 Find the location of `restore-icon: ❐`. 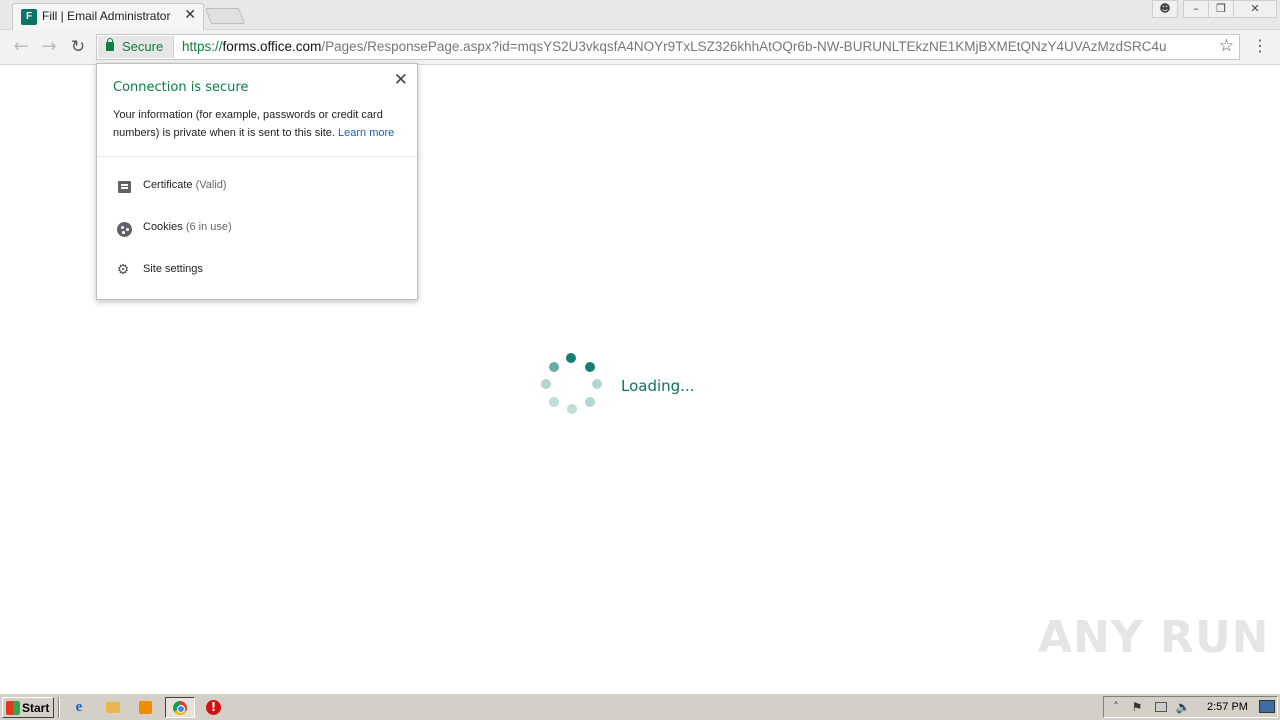

restore-icon: ❐ is located at coordinates (1221, 9).